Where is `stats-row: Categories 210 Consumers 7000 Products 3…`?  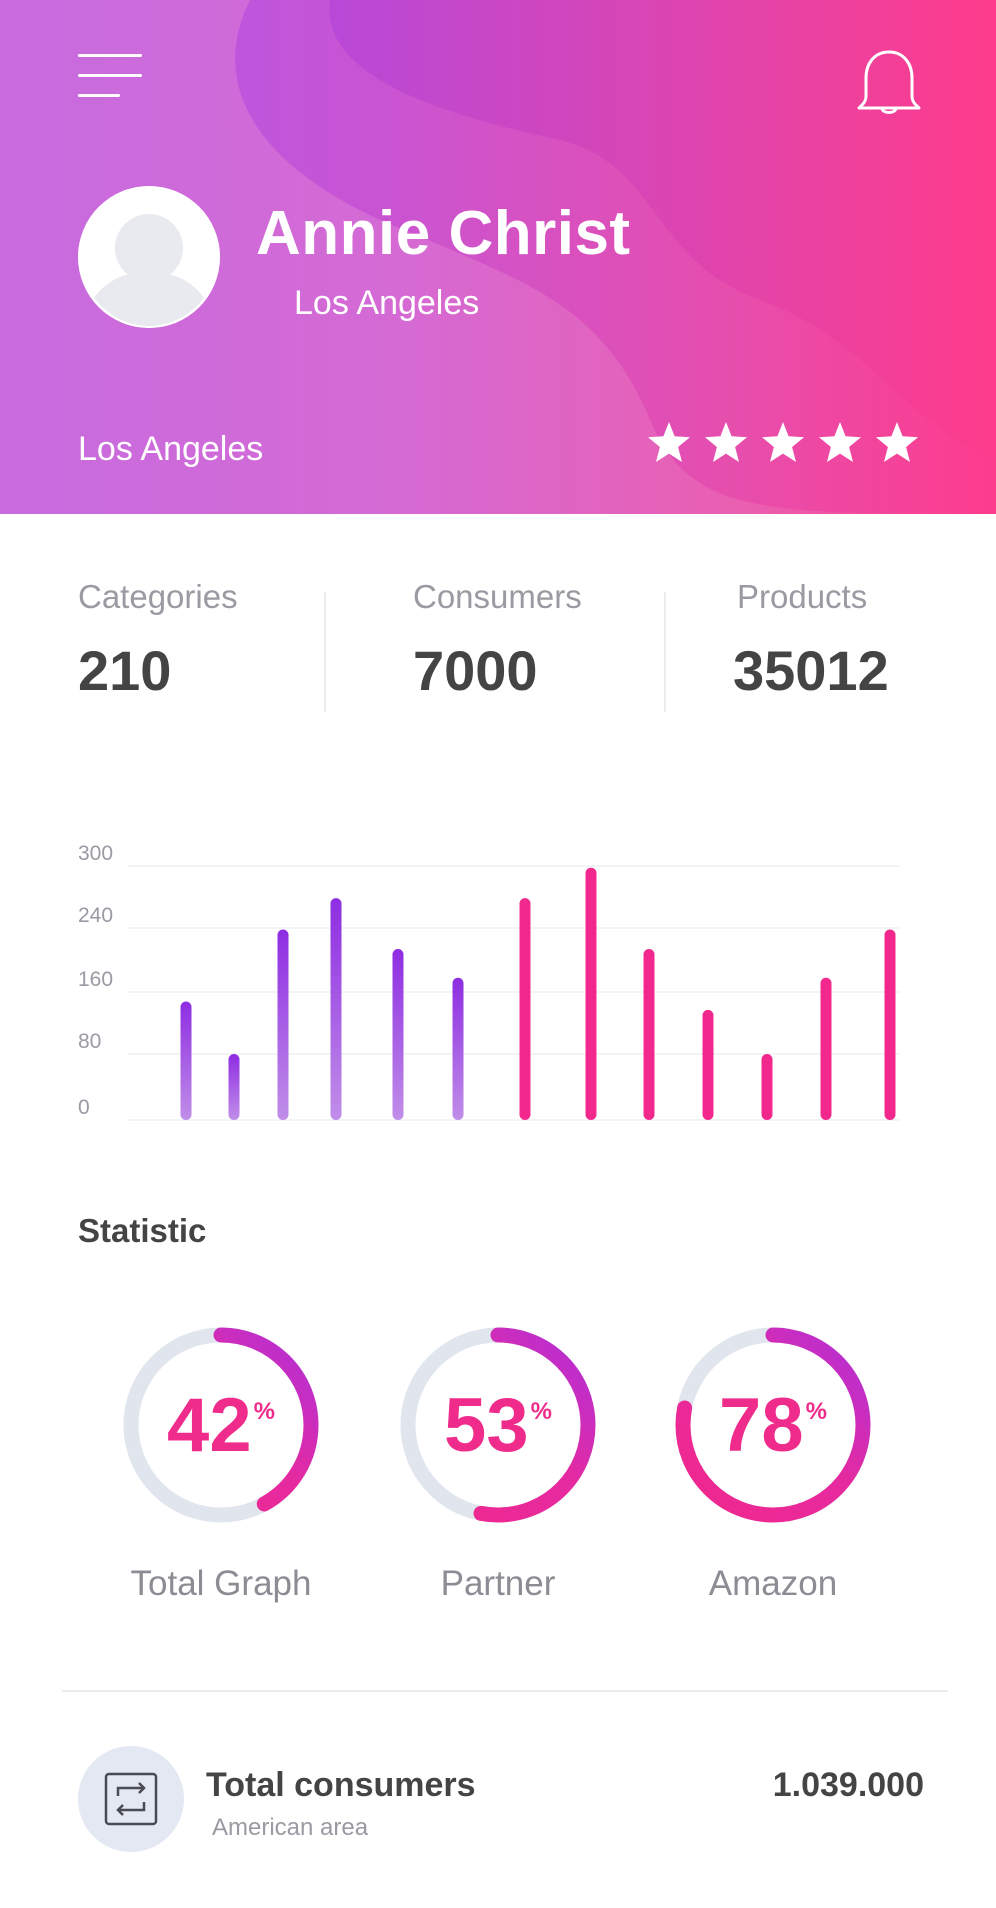
stats-row: Categories 210 Consumers 7000 Products 3… is located at coordinates (498, 648).